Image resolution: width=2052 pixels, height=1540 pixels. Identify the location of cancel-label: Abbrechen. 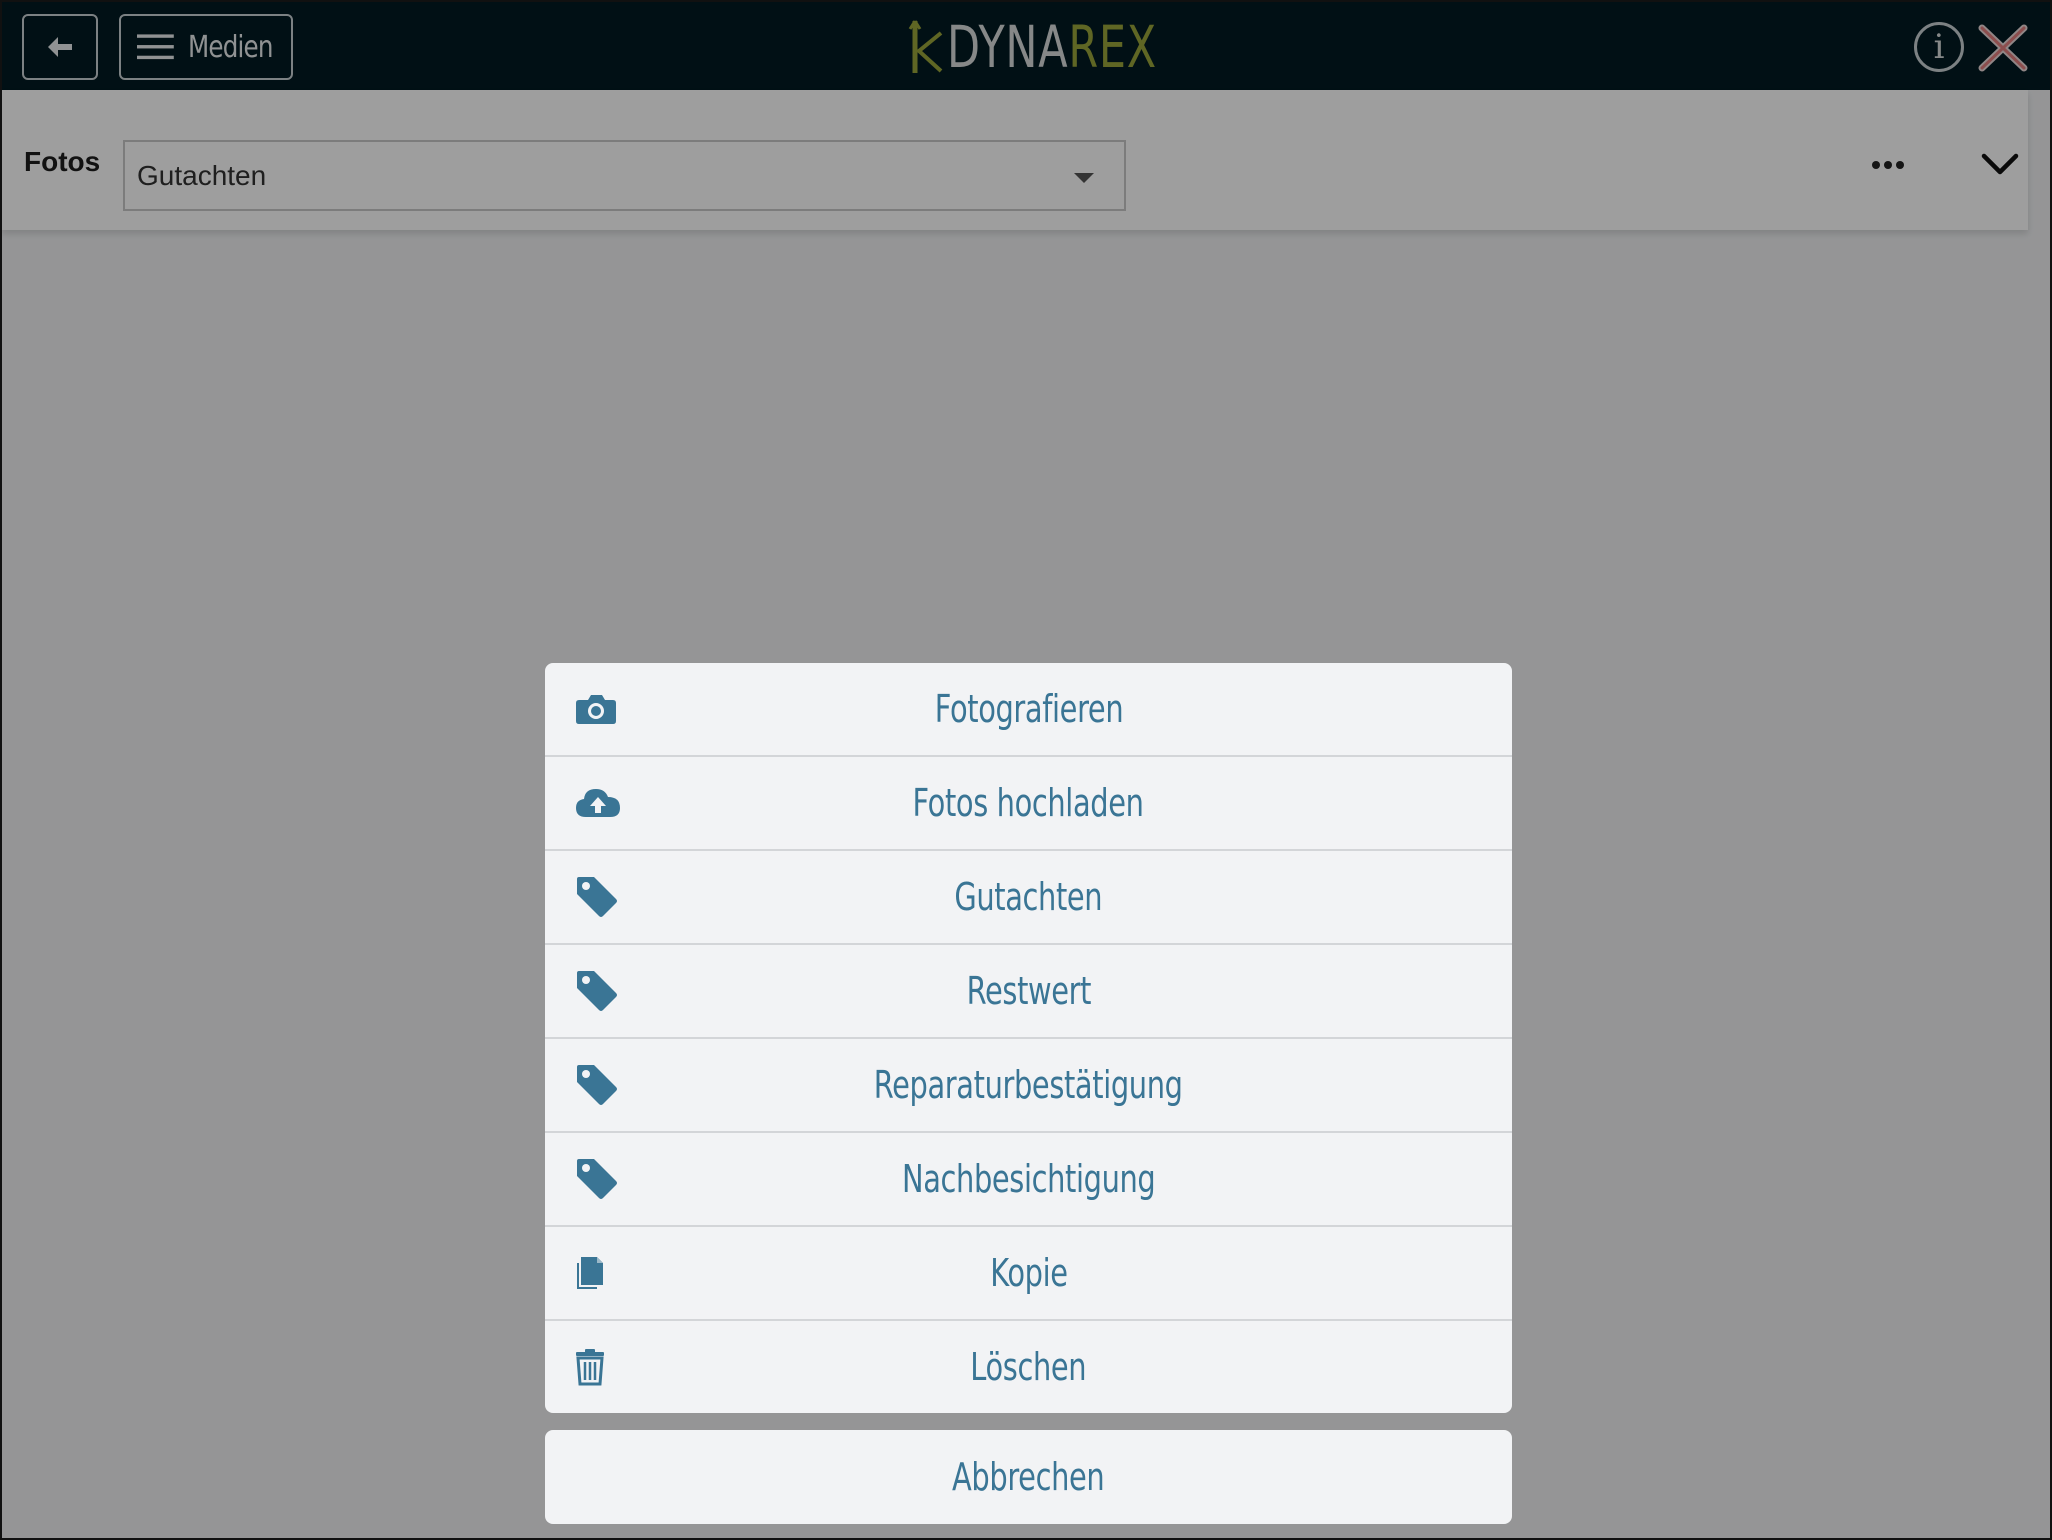
(1028, 1477).